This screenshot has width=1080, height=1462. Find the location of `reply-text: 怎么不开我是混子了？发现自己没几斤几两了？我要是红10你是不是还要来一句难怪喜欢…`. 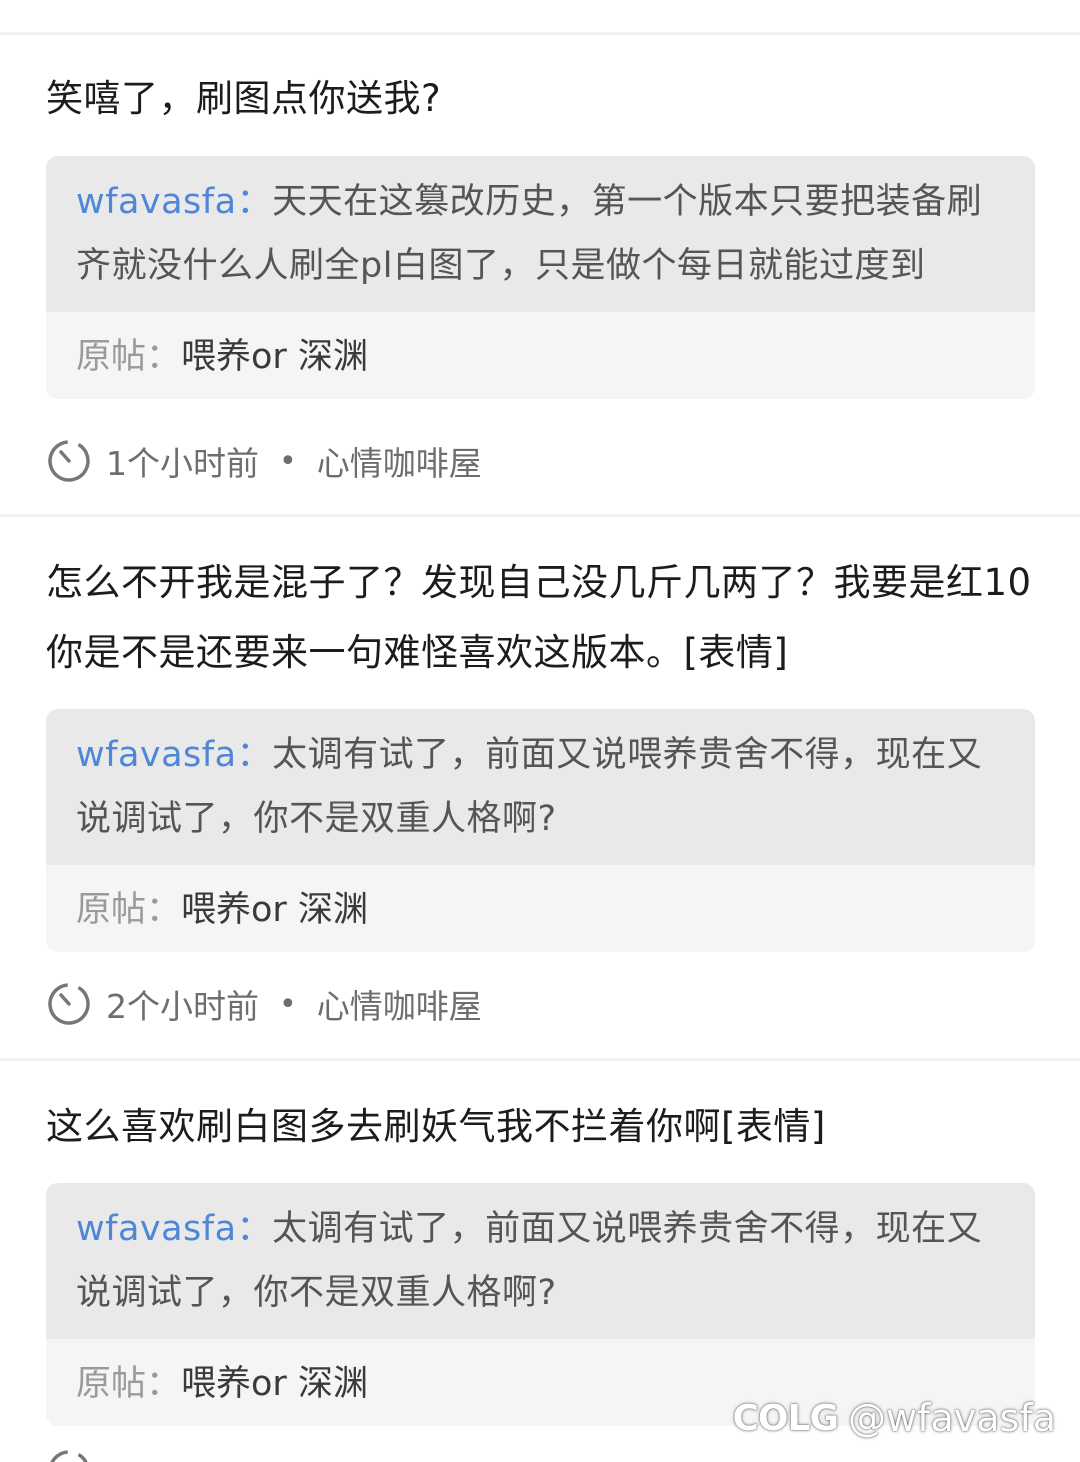

reply-text: 怎么不开我是混子了？发现自己没几斤几两了？我要是红10你是不是还要来一句难怪喜欢… is located at coordinates (541, 618).